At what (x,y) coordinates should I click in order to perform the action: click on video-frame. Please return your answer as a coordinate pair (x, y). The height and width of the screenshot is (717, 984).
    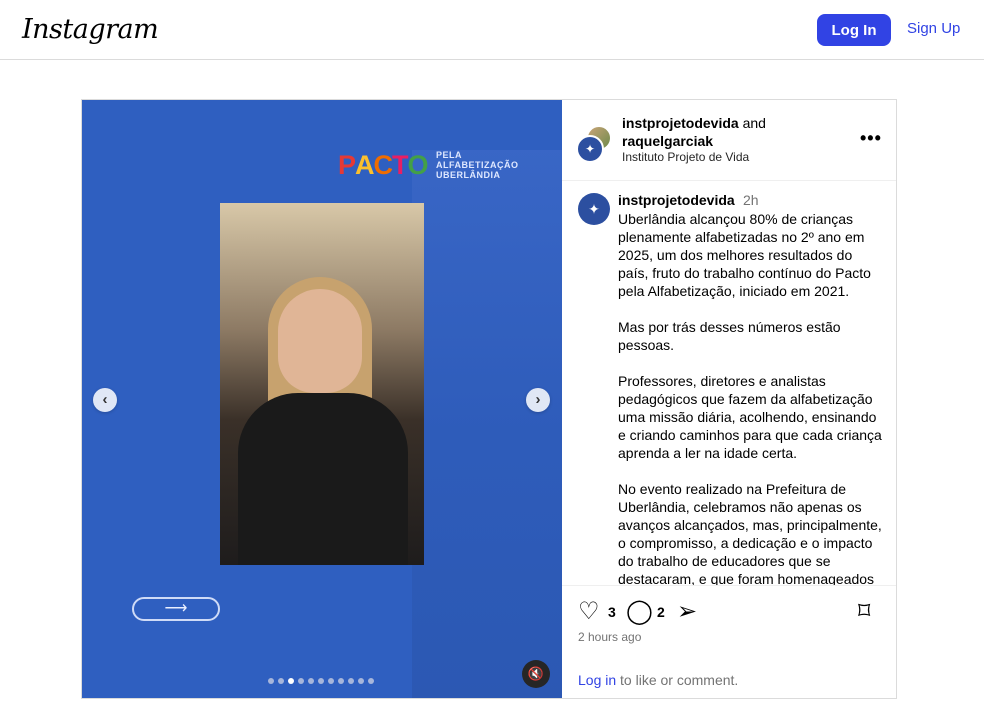
    Looking at the image, I should click on (322, 384).